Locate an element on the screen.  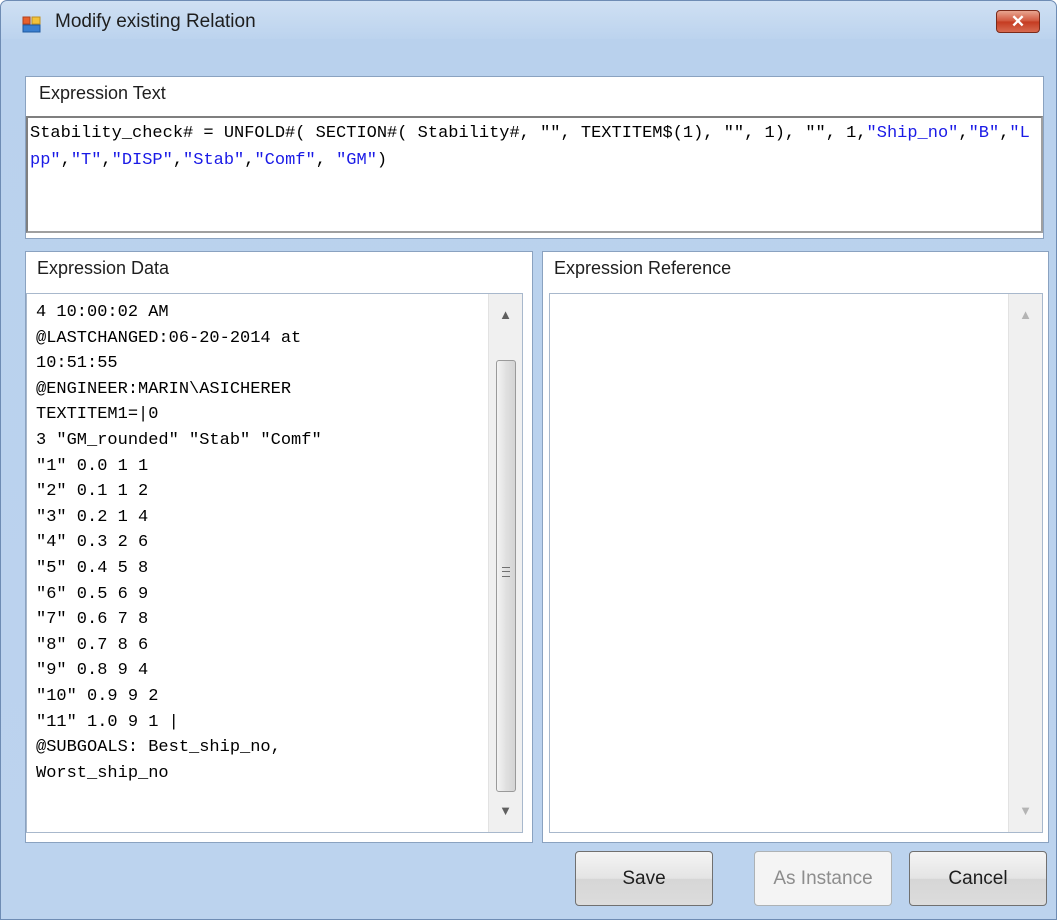
title-bar: Modify existing Relation ✕ is located at coordinates (528, 21).